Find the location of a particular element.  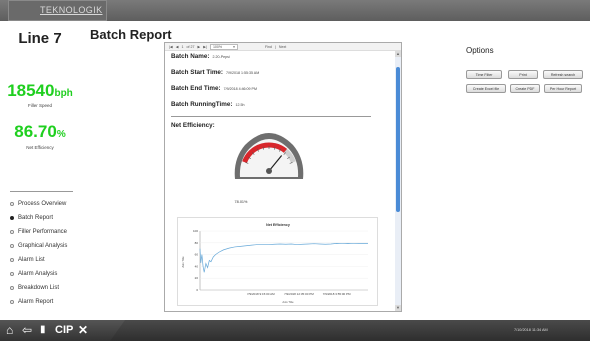

nav-item-process-overview: Process Overview is located at coordinates (45, 204).